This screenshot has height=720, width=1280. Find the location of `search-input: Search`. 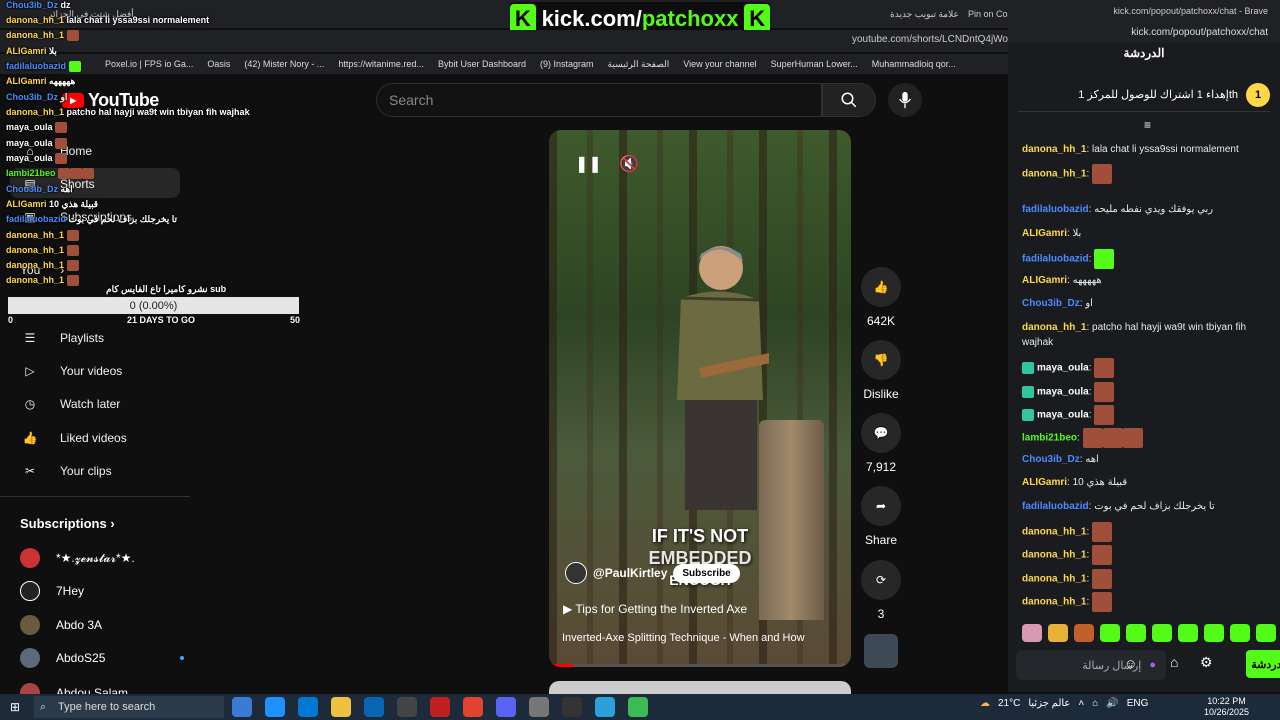

search-input: Search is located at coordinates (599, 100).